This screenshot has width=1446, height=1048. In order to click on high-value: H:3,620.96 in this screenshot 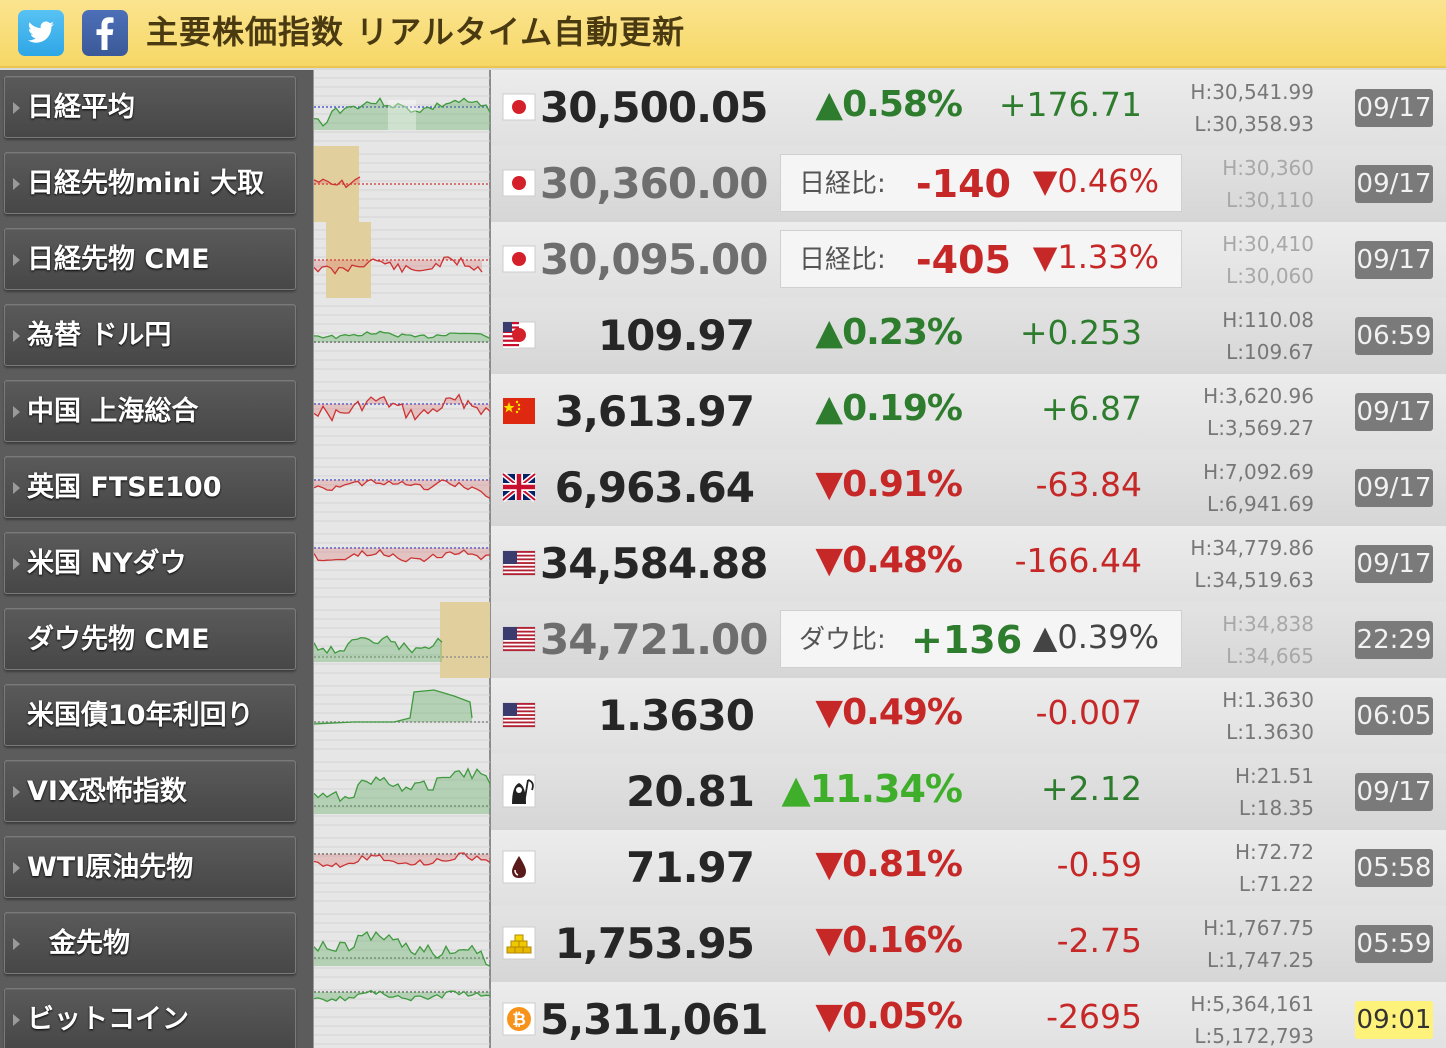, I will do `click(1258, 396)`.